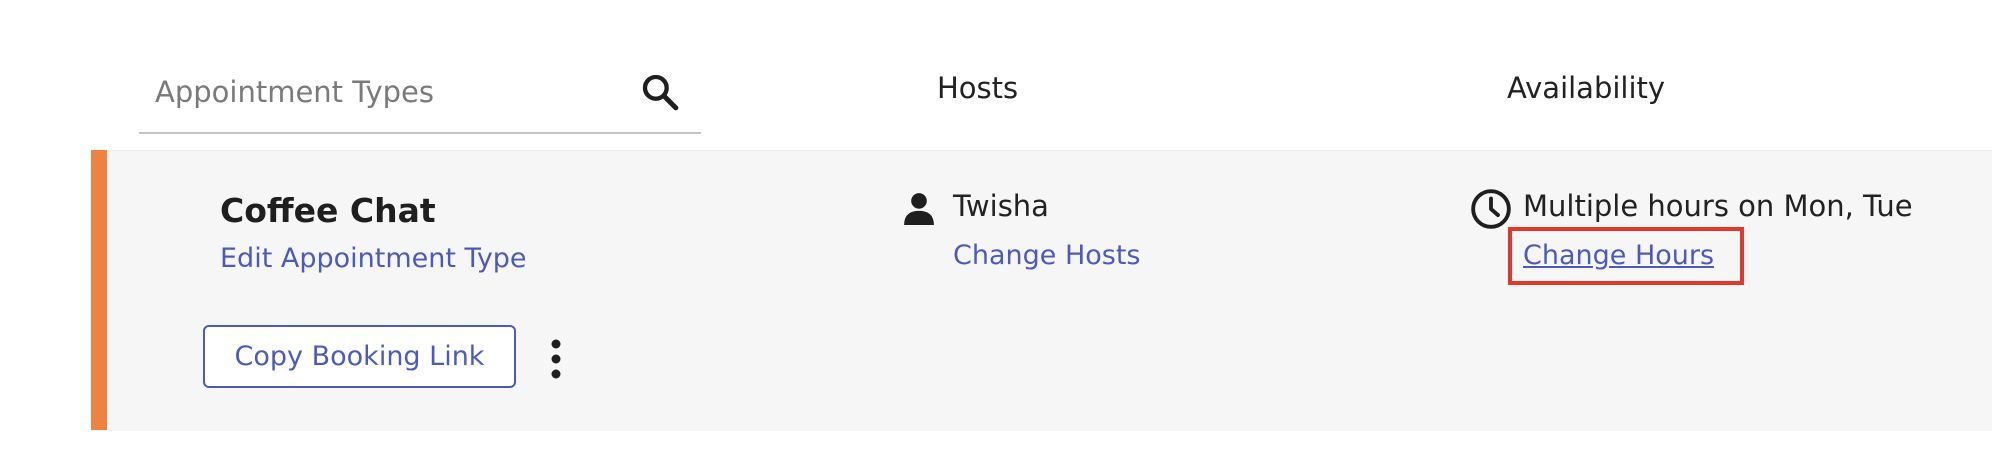 Image resolution: width=1992 pixels, height=468 pixels. I want to click on availability-column-header: Availability, so click(1586, 88).